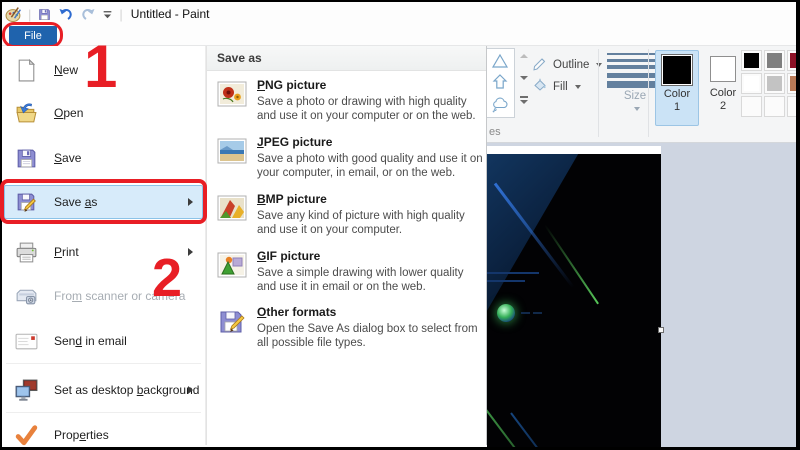 The width and height of the screenshot is (800, 450). What do you see at coordinates (26, 70) in the screenshot?
I see `new-document-icon` at bounding box center [26, 70].